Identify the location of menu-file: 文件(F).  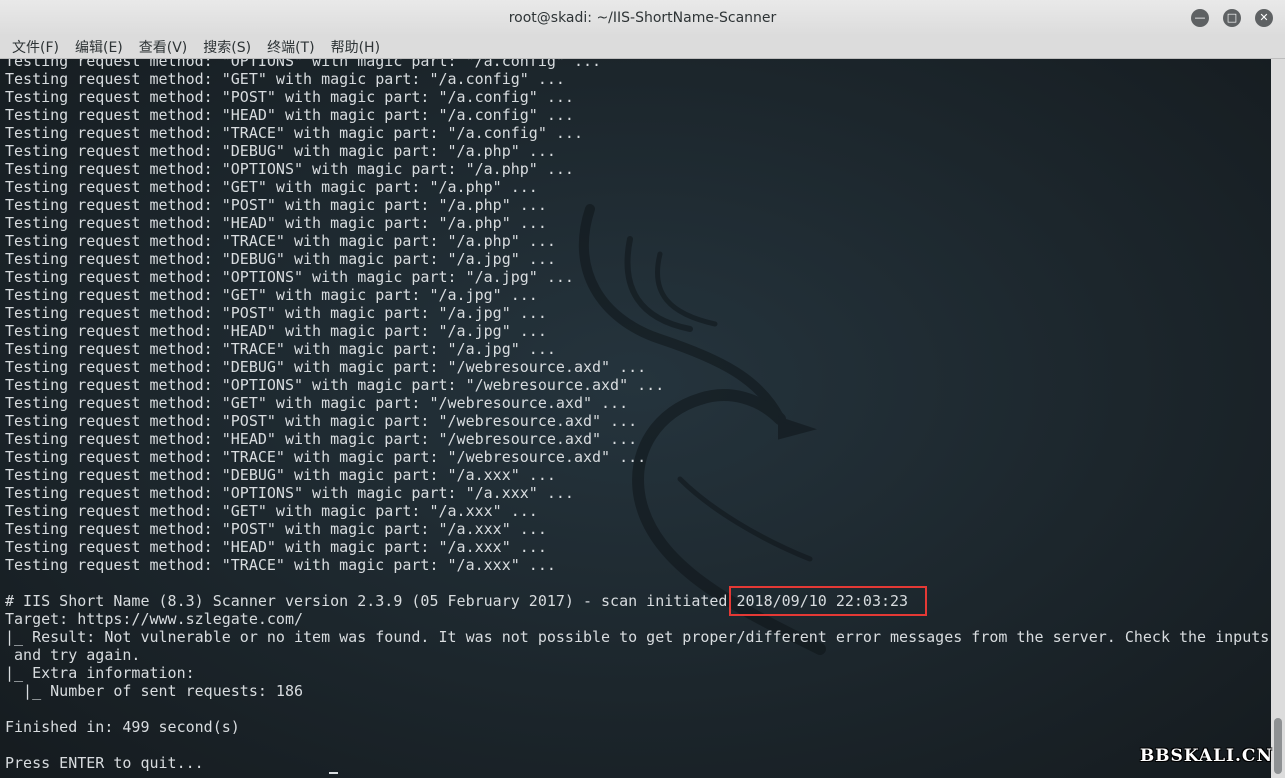
(35, 47).